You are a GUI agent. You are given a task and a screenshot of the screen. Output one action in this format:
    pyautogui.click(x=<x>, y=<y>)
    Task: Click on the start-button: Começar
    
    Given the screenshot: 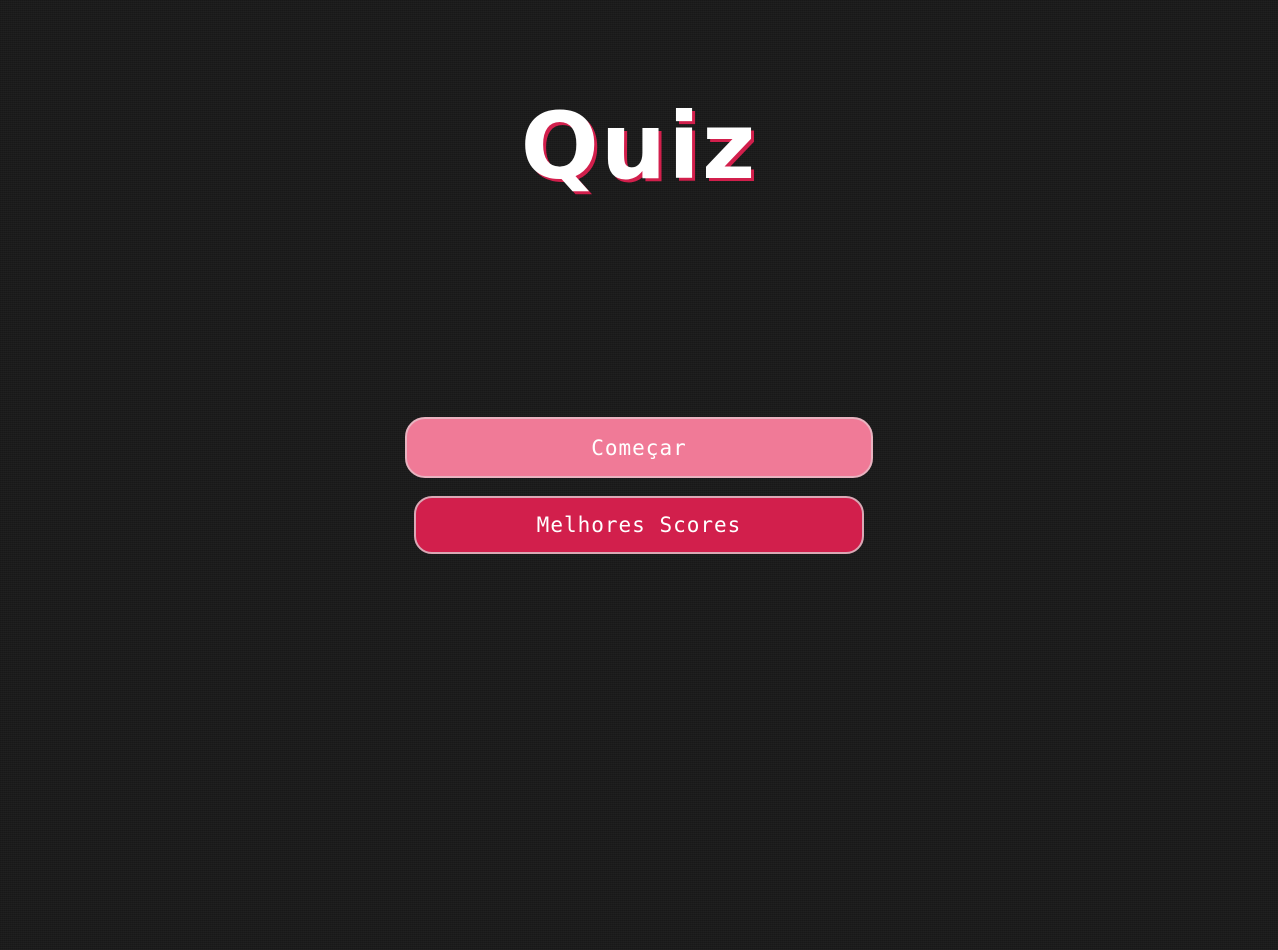 What is the action you would take?
    pyautogui.click(x=639, y=447)
    